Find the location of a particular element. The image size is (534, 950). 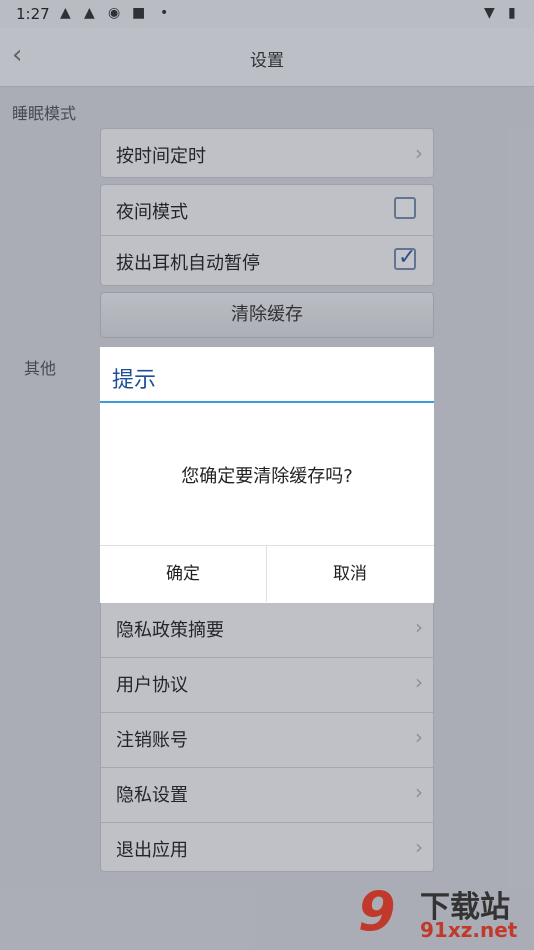

dialog-message: 您确定要清除缓存吗? is located at coordinates (267, 476).